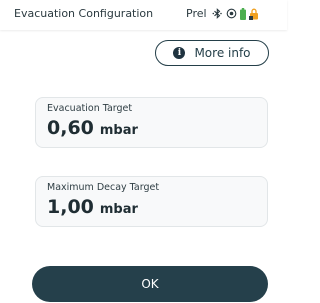 The height and width of the screenshot is (303, 320). I want to click on more-info-button: i More info, so click(212, 53).